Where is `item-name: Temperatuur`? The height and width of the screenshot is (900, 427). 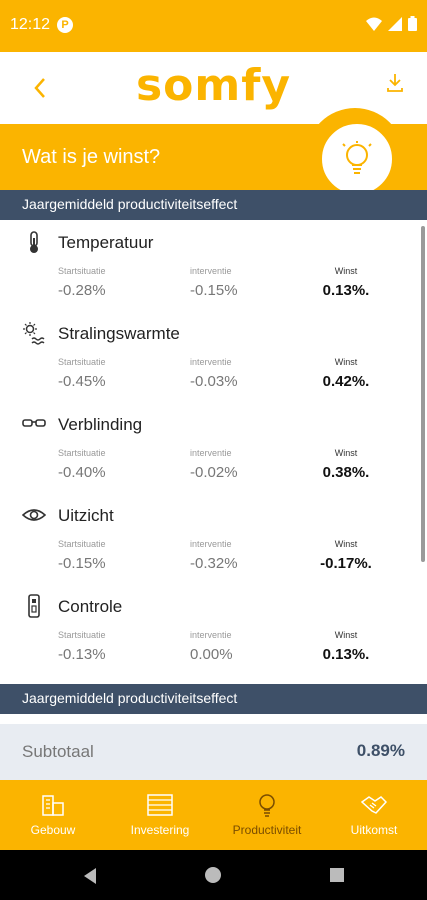 item-name: Temperatuur is located at coordinates (106, 242).